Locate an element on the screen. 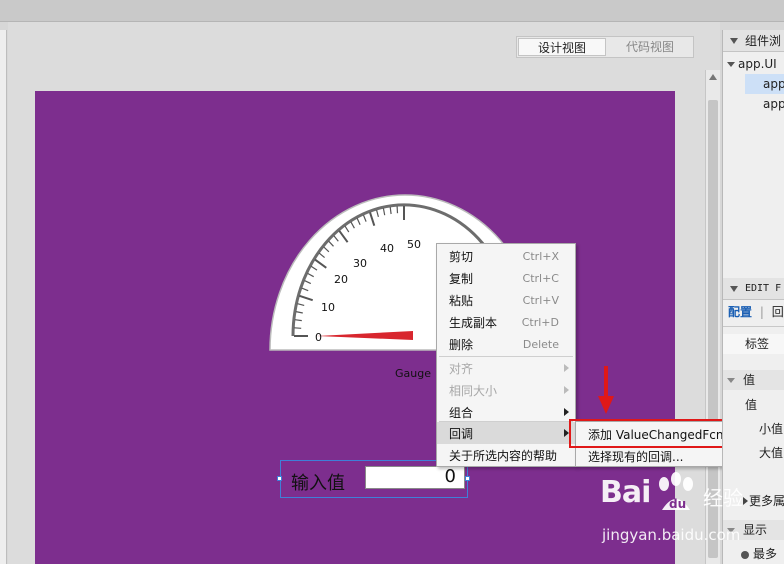  menu-item-copy: 复制 Ctrl+C is located at coordinates (506, 278).